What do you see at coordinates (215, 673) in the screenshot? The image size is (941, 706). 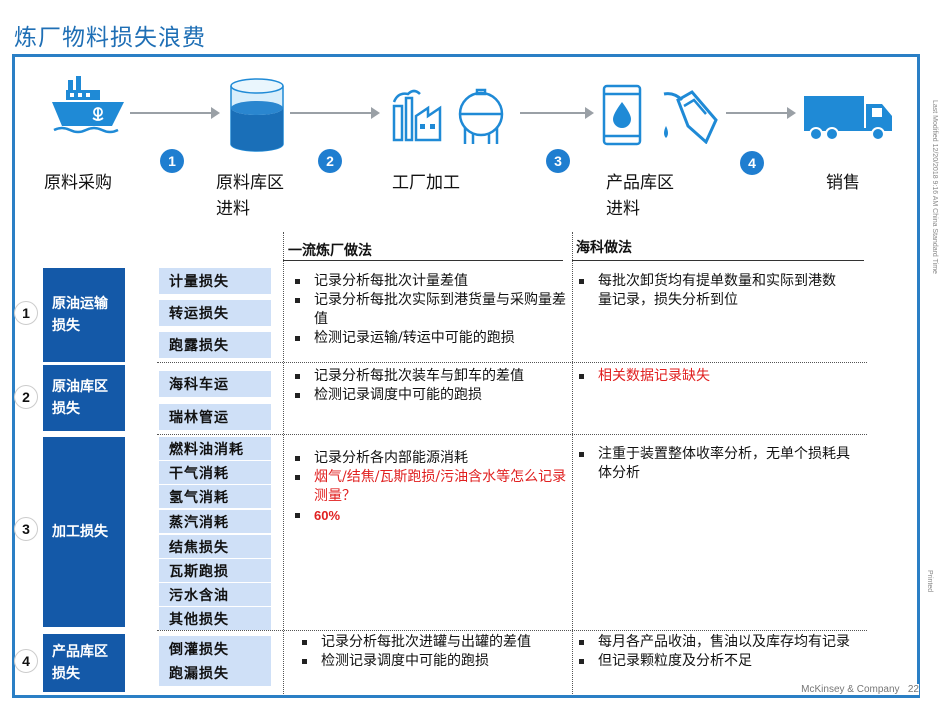 I see `loss-item: 跑漏损失` at bounding box center [215, 673].